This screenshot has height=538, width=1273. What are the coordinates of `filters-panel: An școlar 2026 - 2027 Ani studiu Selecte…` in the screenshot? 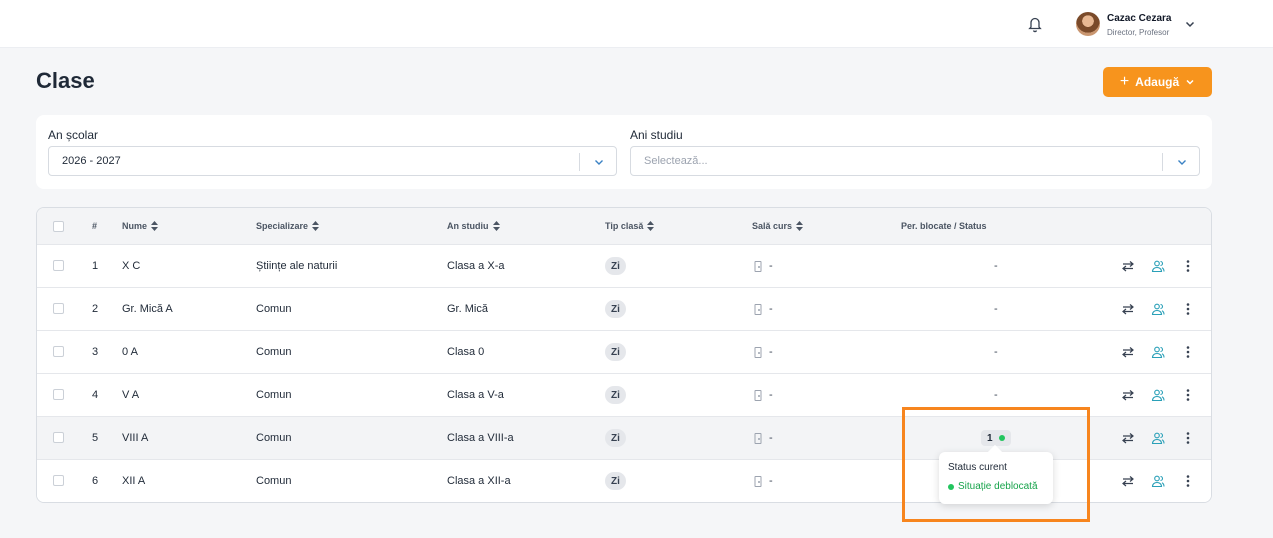 It's located at (624, 152).